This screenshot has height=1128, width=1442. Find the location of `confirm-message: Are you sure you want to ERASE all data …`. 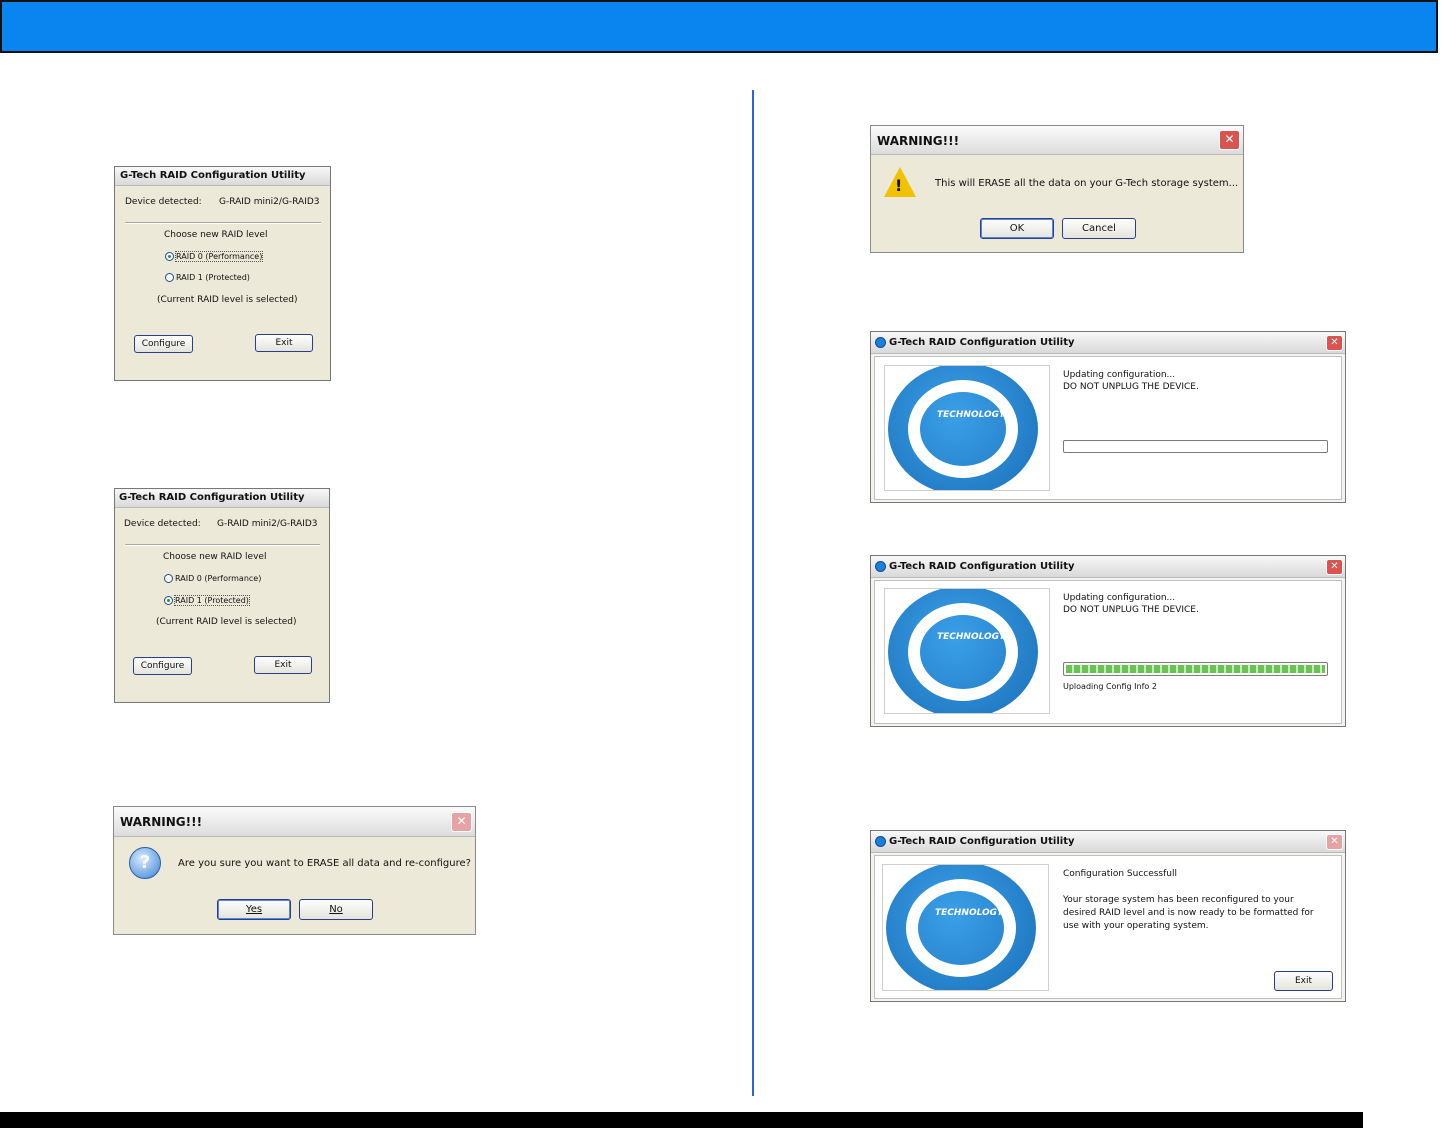

confirm-message: Are you sure you want to ERASE all data … is located at coordinates (324, 863).